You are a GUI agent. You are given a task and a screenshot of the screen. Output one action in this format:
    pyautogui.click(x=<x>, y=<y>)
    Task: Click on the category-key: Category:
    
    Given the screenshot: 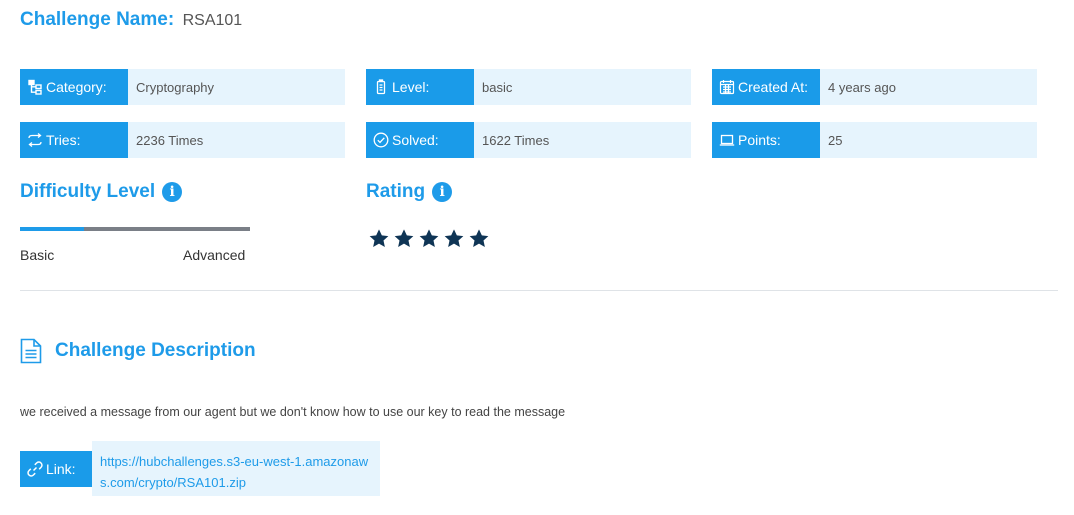 What is the action you would take?
    pyautogui.click(x=74, y=87)
    